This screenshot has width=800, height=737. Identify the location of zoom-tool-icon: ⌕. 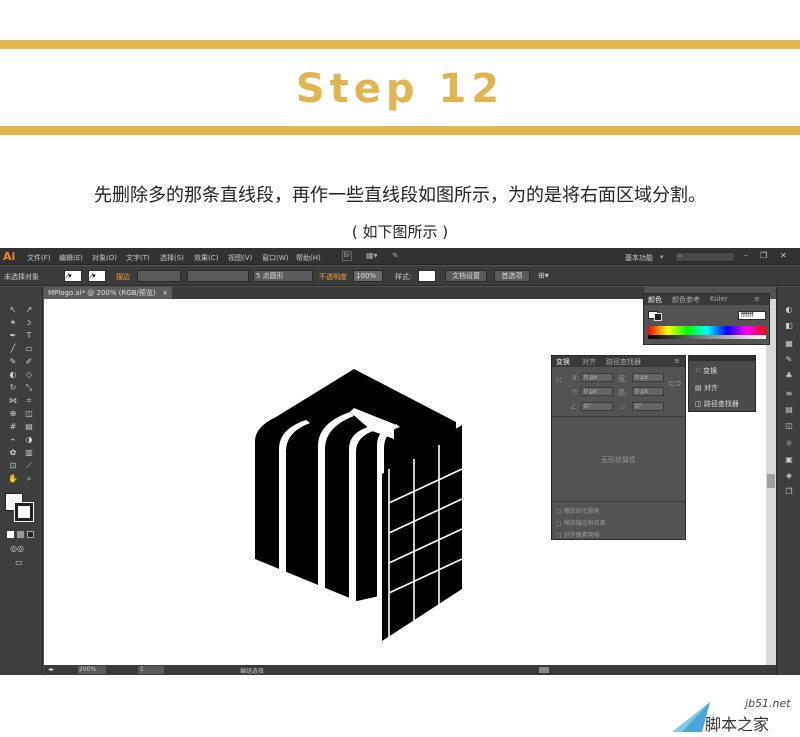
(29, 478).